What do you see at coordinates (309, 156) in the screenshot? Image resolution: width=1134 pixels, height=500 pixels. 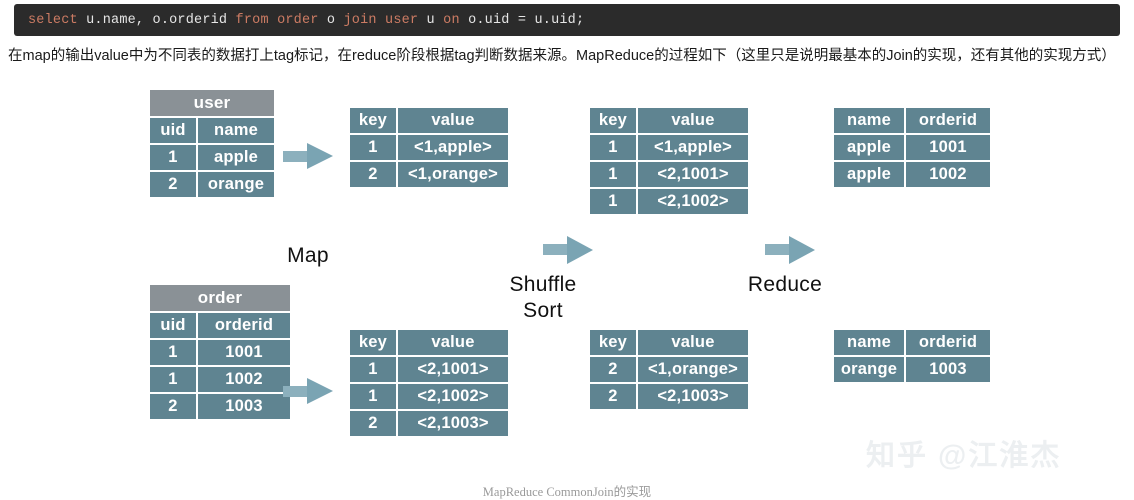 I see `arrow-icon-map-top` at bounding box center [309, 156].